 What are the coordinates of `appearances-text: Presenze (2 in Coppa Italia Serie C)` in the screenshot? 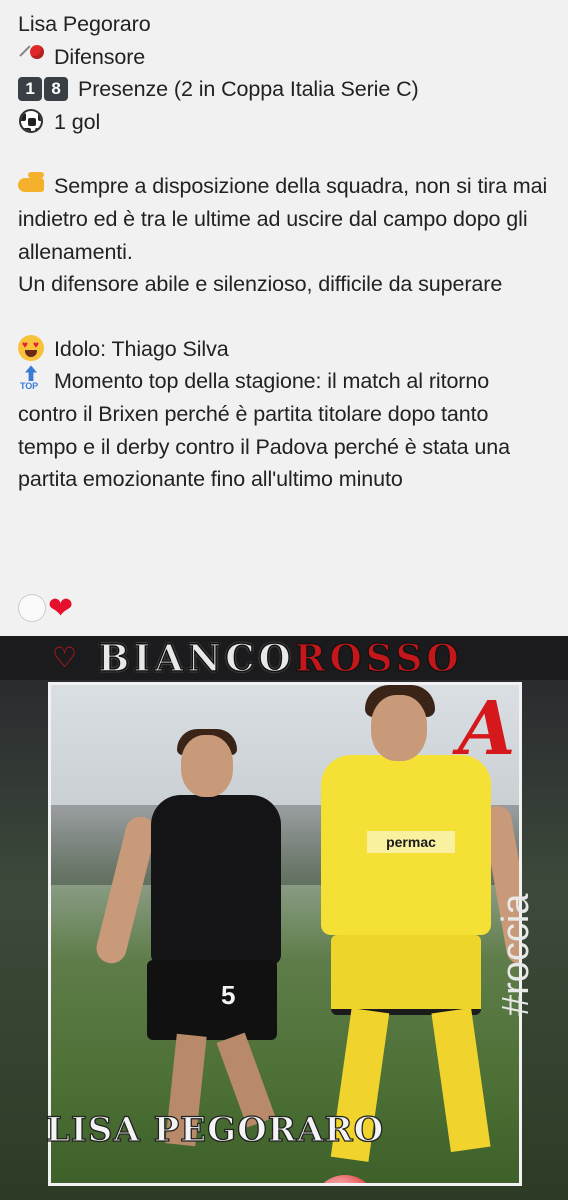 It's located at (248, 89).